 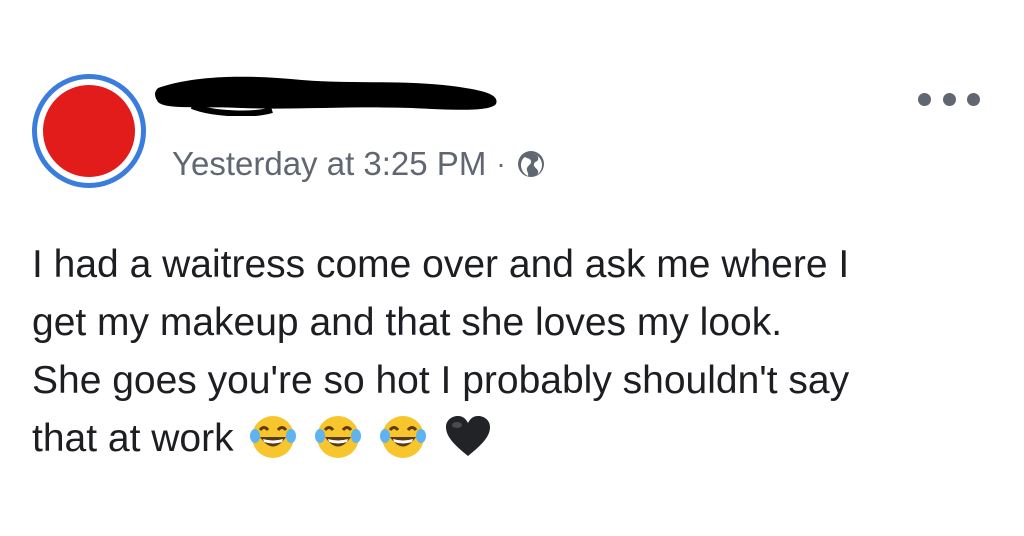 I want to click on avatar, so click(x=89, y=131).